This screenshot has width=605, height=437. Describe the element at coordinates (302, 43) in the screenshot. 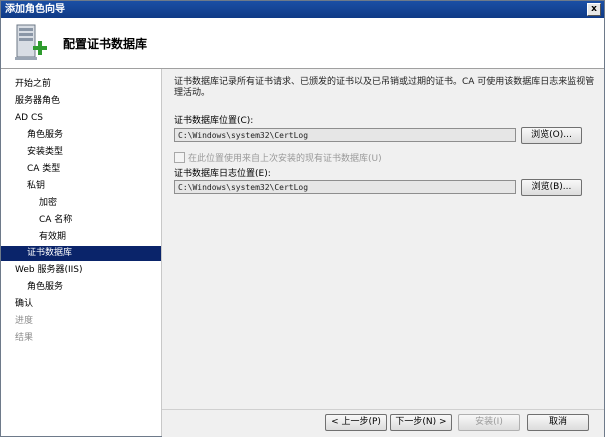

I see `wizard-header: 配置证书数据库` at that location.